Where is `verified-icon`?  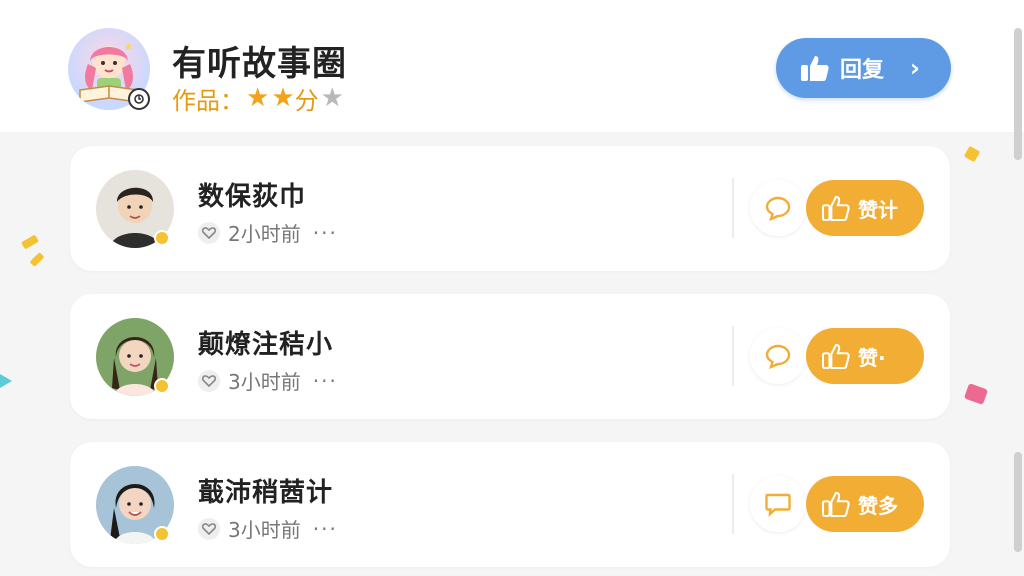 verified-icon is located at coordinates (139, 99).